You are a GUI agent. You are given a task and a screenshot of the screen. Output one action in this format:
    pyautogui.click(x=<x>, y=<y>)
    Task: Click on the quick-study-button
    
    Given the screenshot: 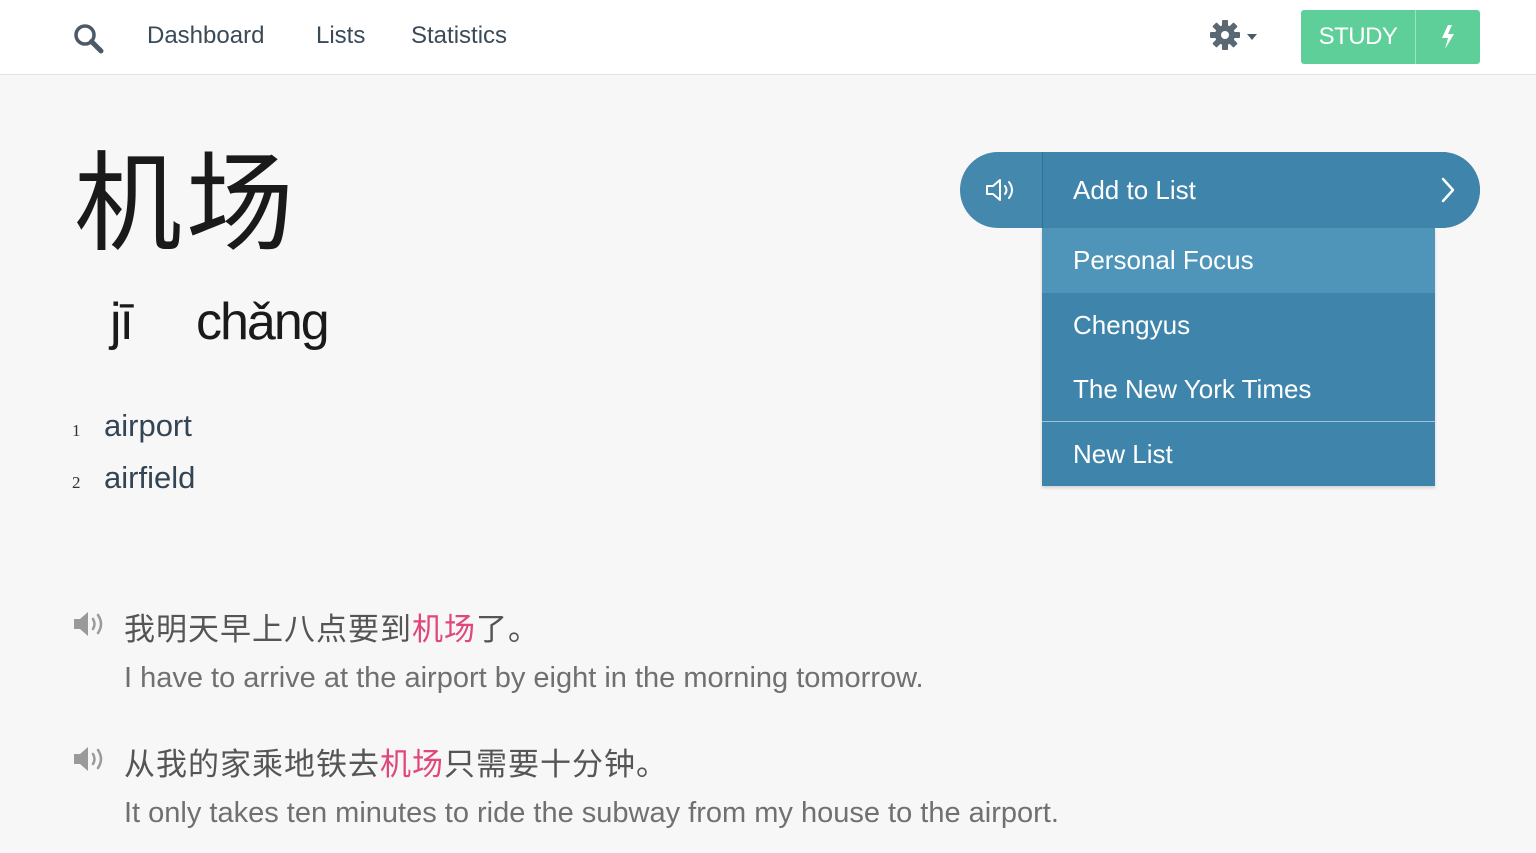 What is the action you would take?
    pyautogui.click(x=1447, y=37)
    